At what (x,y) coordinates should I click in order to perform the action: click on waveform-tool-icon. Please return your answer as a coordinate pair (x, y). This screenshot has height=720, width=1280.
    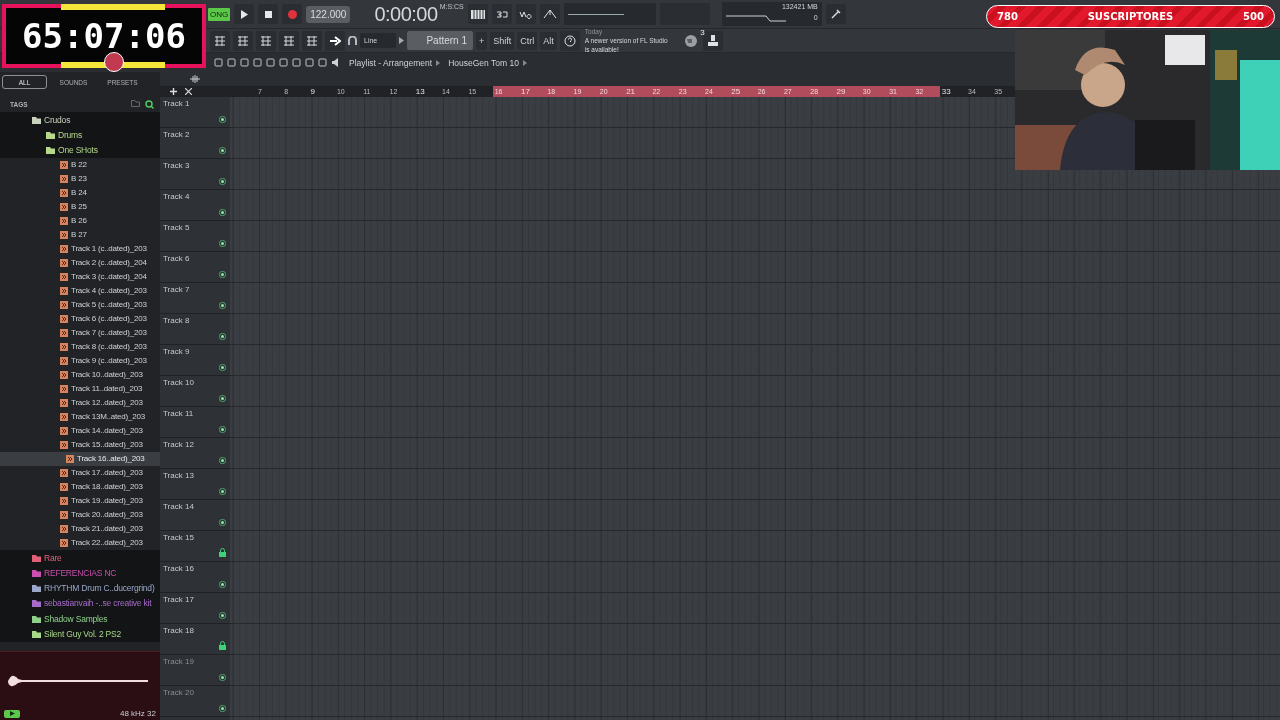
    Looking at the image, I should click on (195, 79).